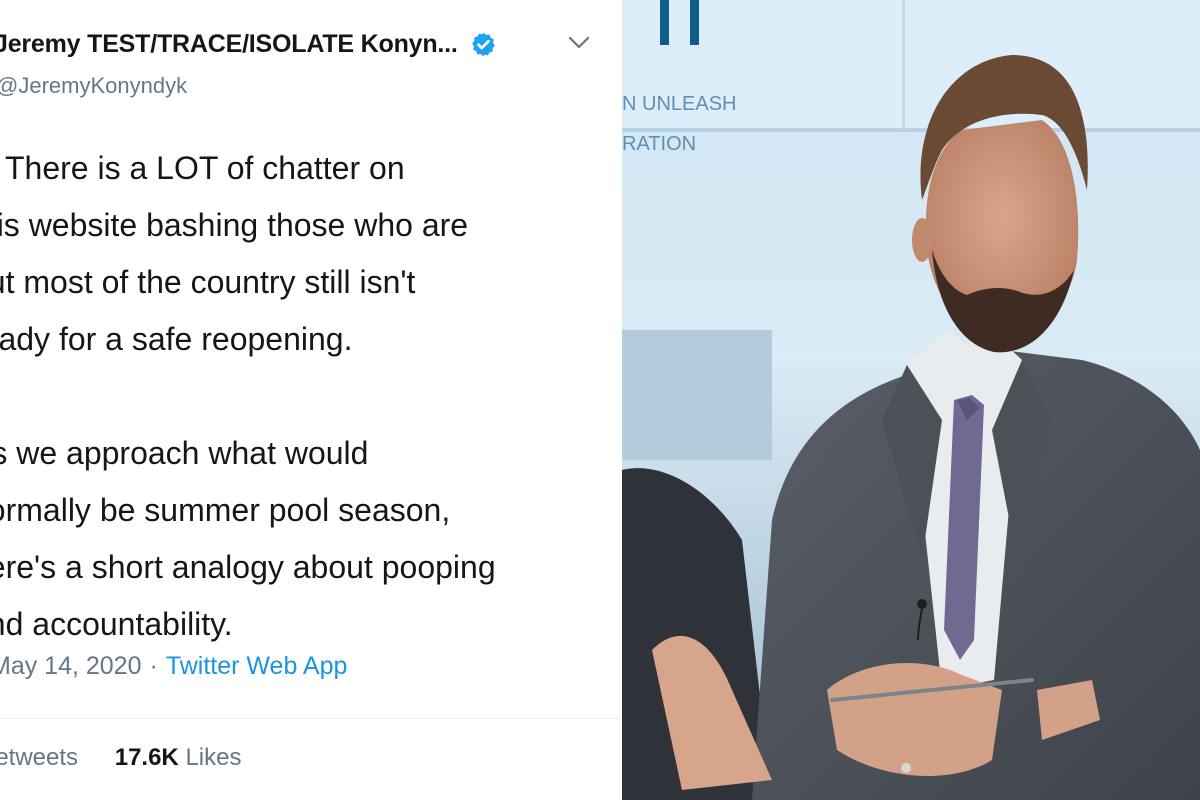 The image size is (1200, 800). I want to click on verified-badge-icon, so click(483, 44).